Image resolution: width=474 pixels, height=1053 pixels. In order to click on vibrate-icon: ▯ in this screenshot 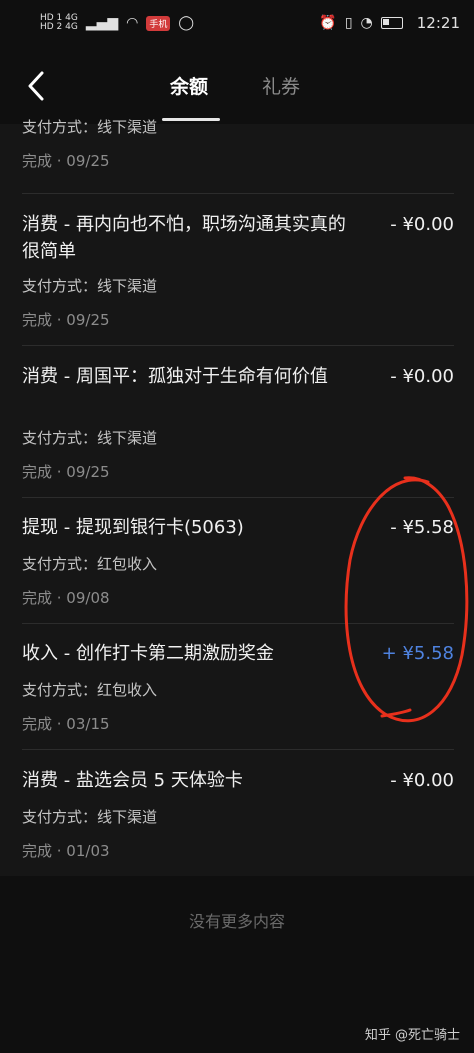, I will do `click(348, 23)`.